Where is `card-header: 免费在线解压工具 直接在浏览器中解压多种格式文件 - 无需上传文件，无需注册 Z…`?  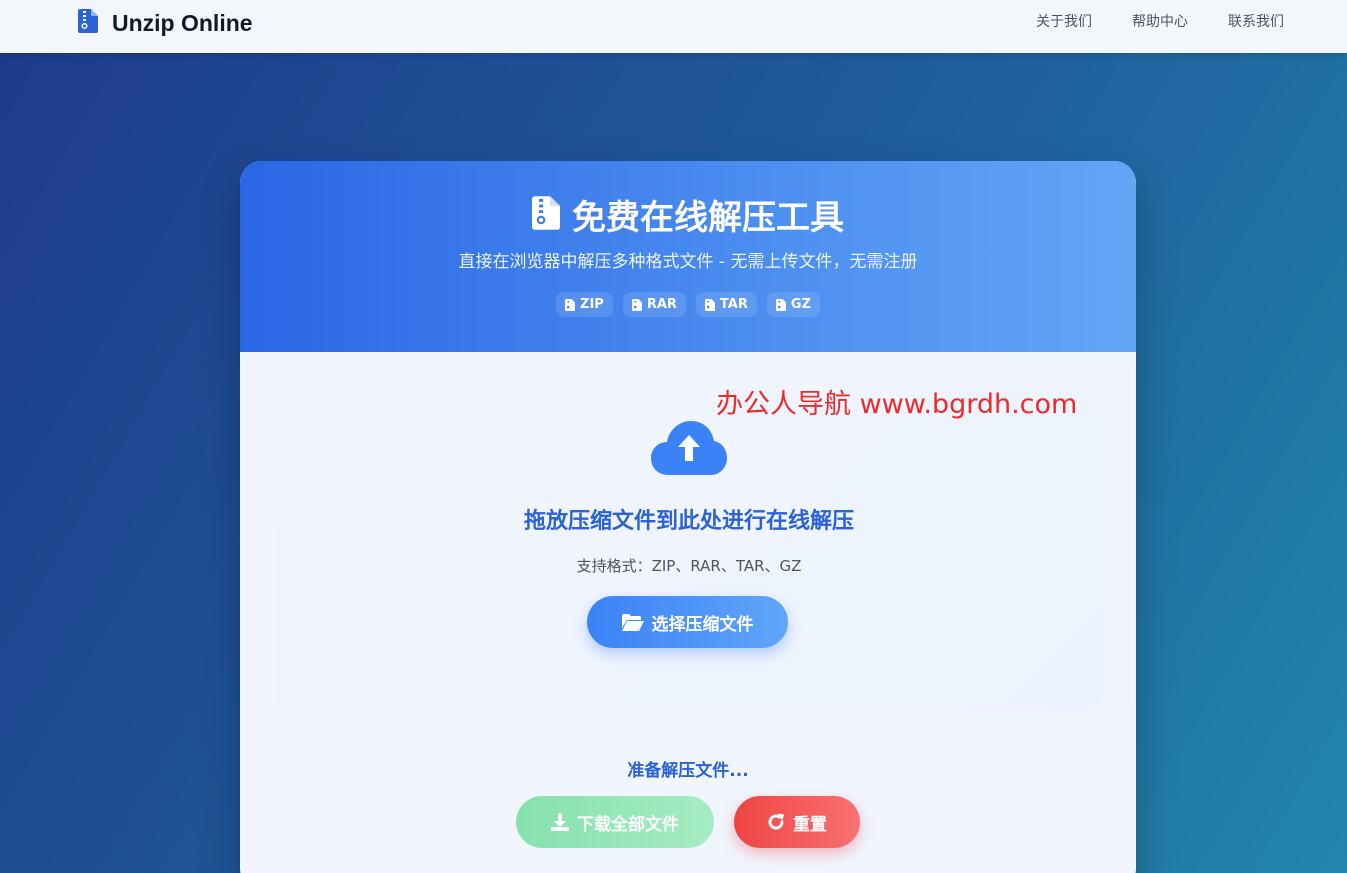
card-header: 免费在线解压工具 直接在浏览器中解压多种格式文件 - 无需上传文件，无需注册 Z… is located at coordinates (688, 256).